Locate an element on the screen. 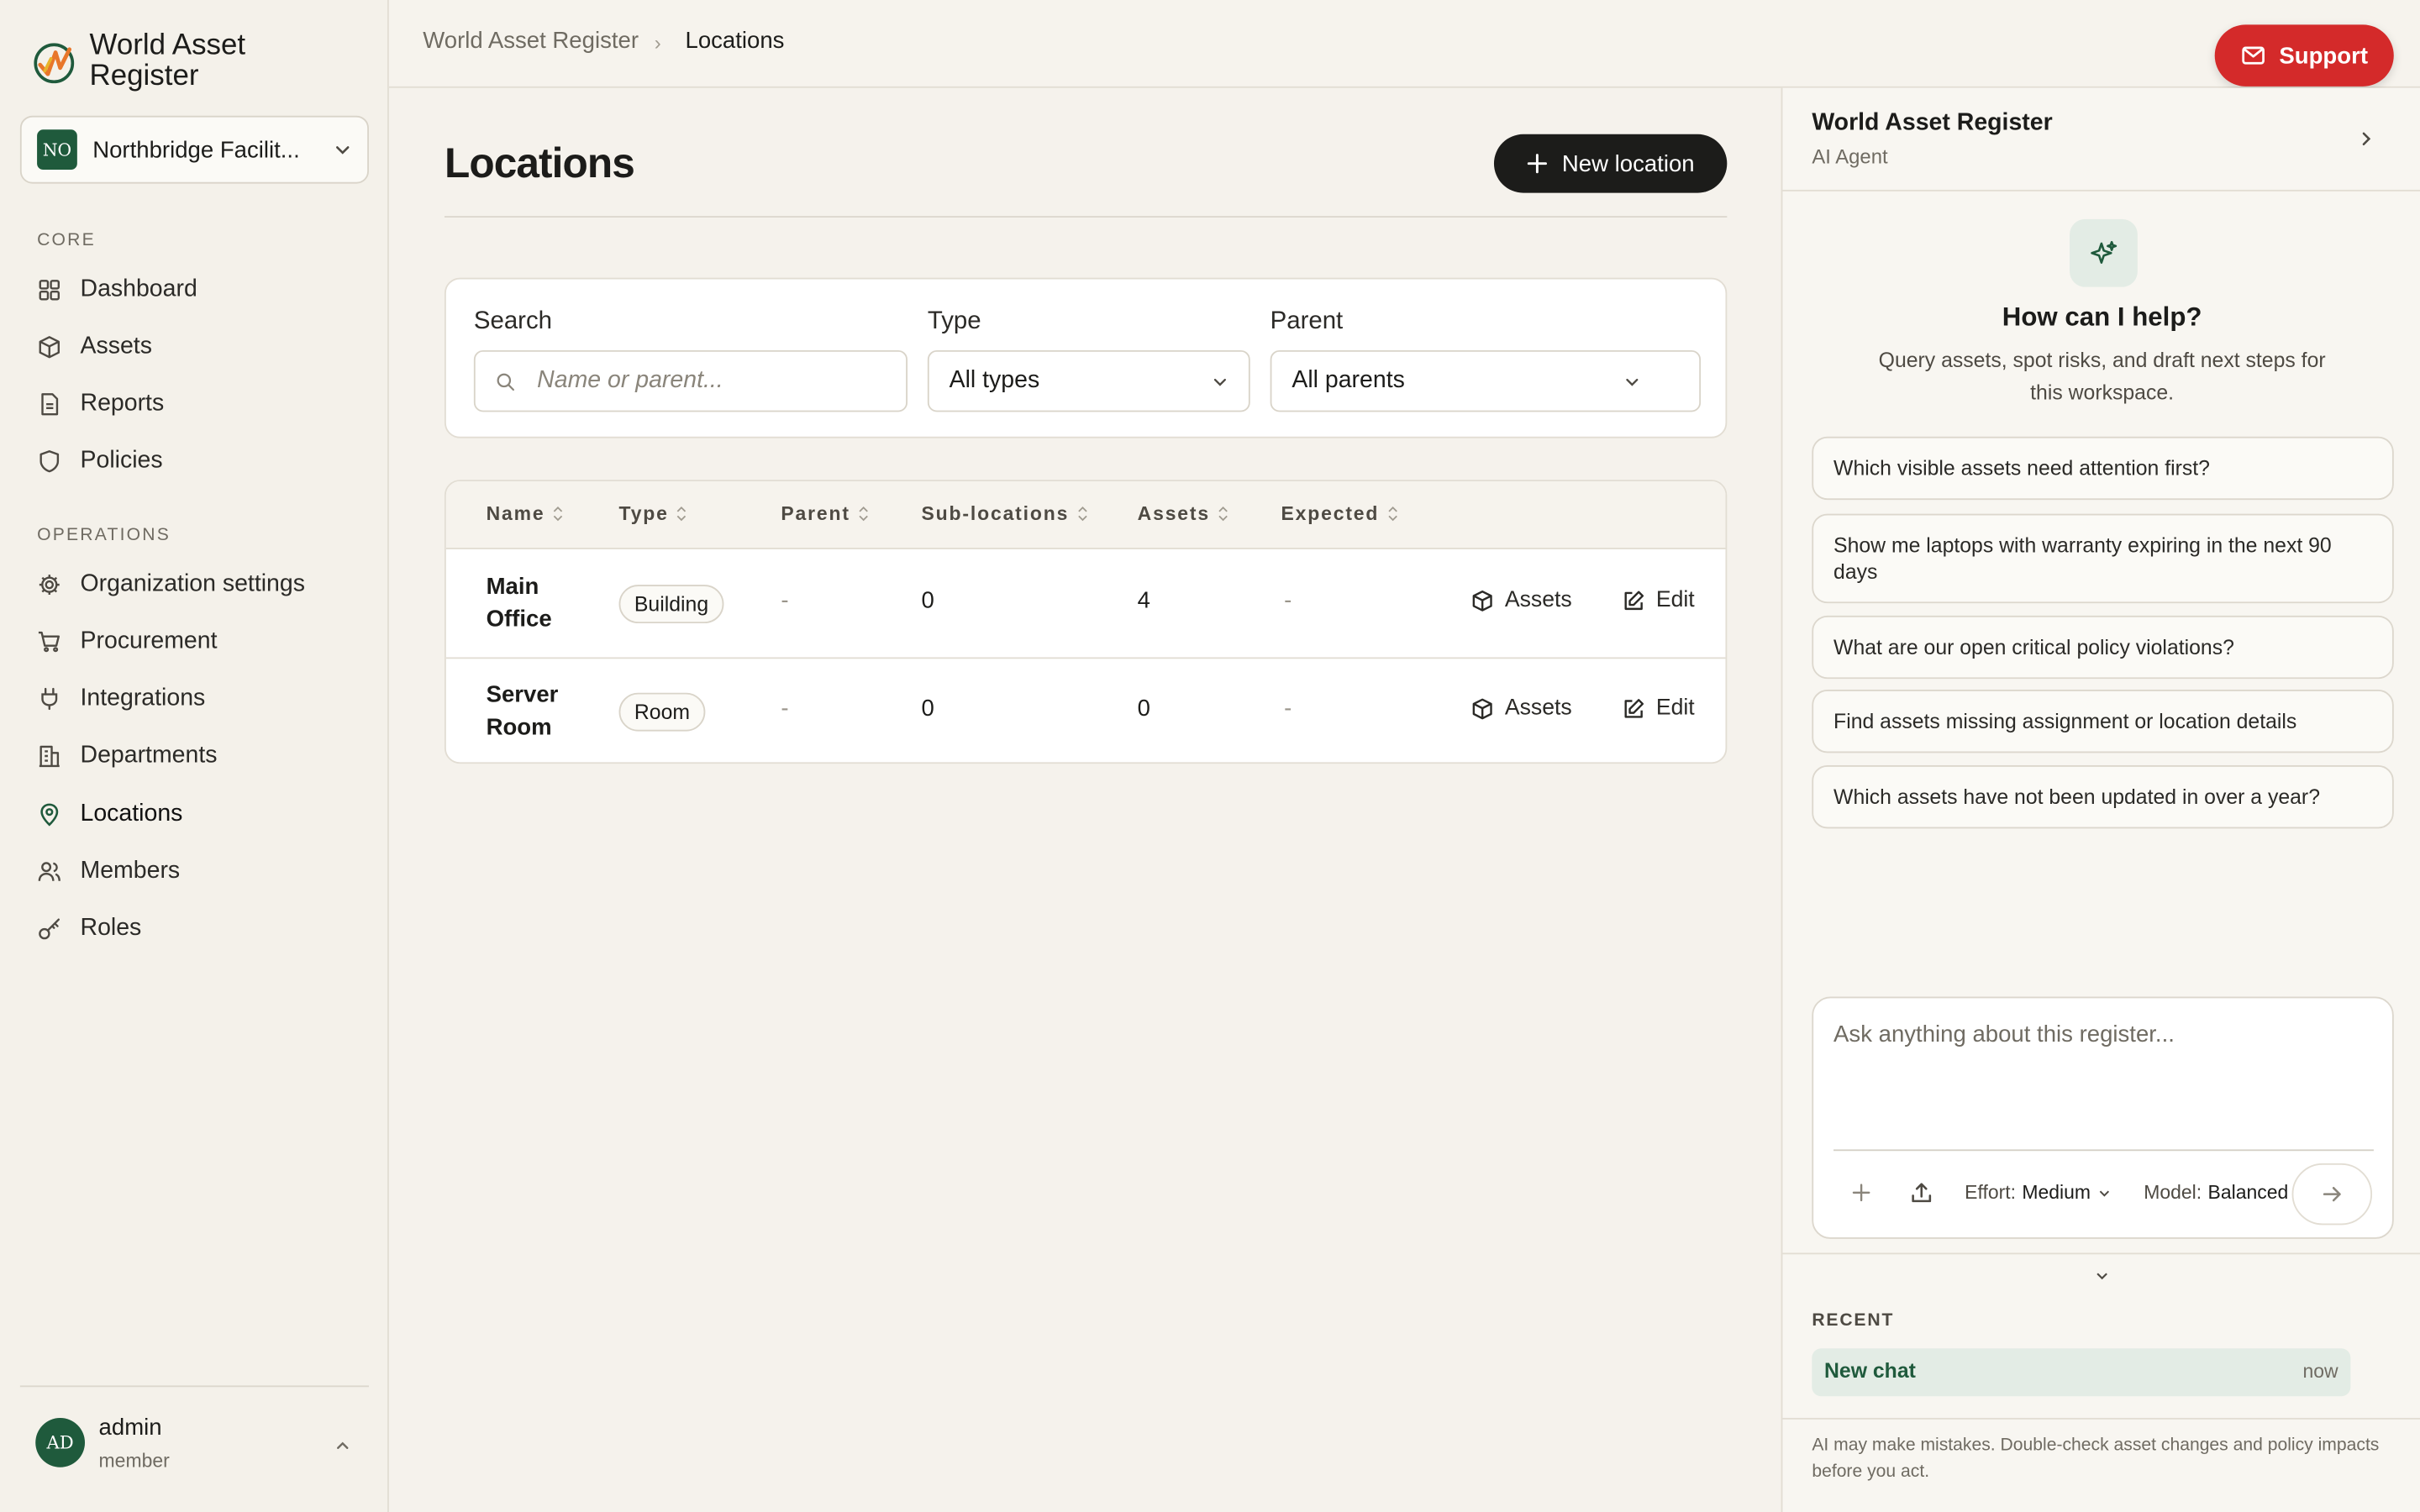 The width and height of the screenshot is (2420, 1512). sidebar-item-organization-settings: Organization settings is located at coordinates (171, 584).